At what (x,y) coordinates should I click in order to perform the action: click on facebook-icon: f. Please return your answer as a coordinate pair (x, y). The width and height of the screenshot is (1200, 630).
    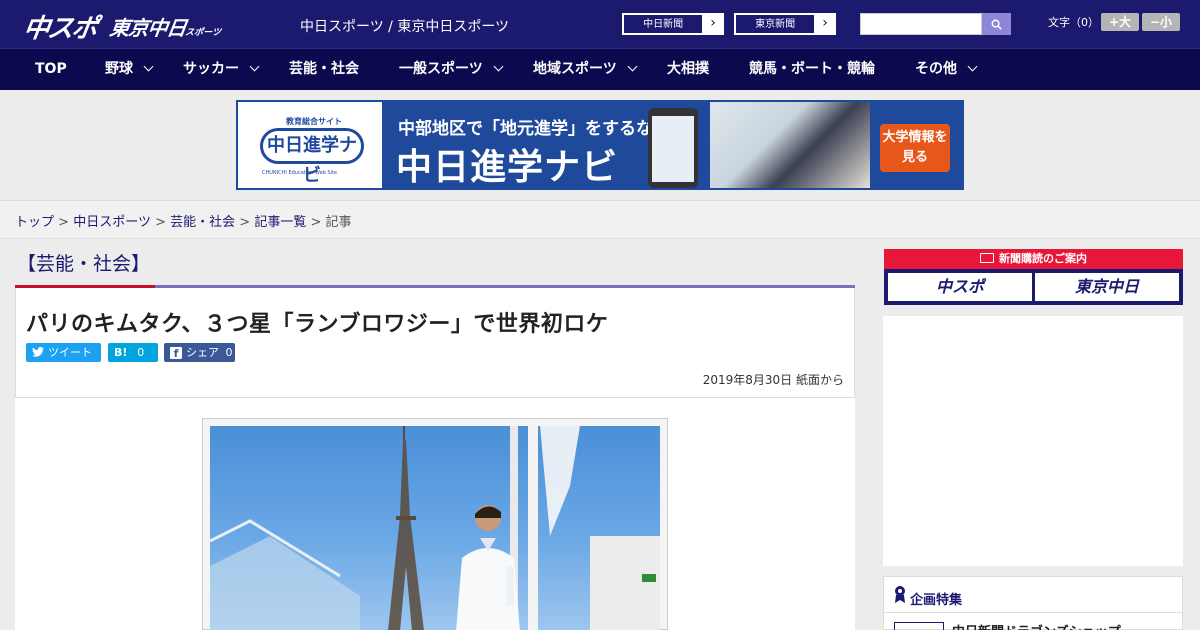
    Looking at the image, I should click on (176, 353).